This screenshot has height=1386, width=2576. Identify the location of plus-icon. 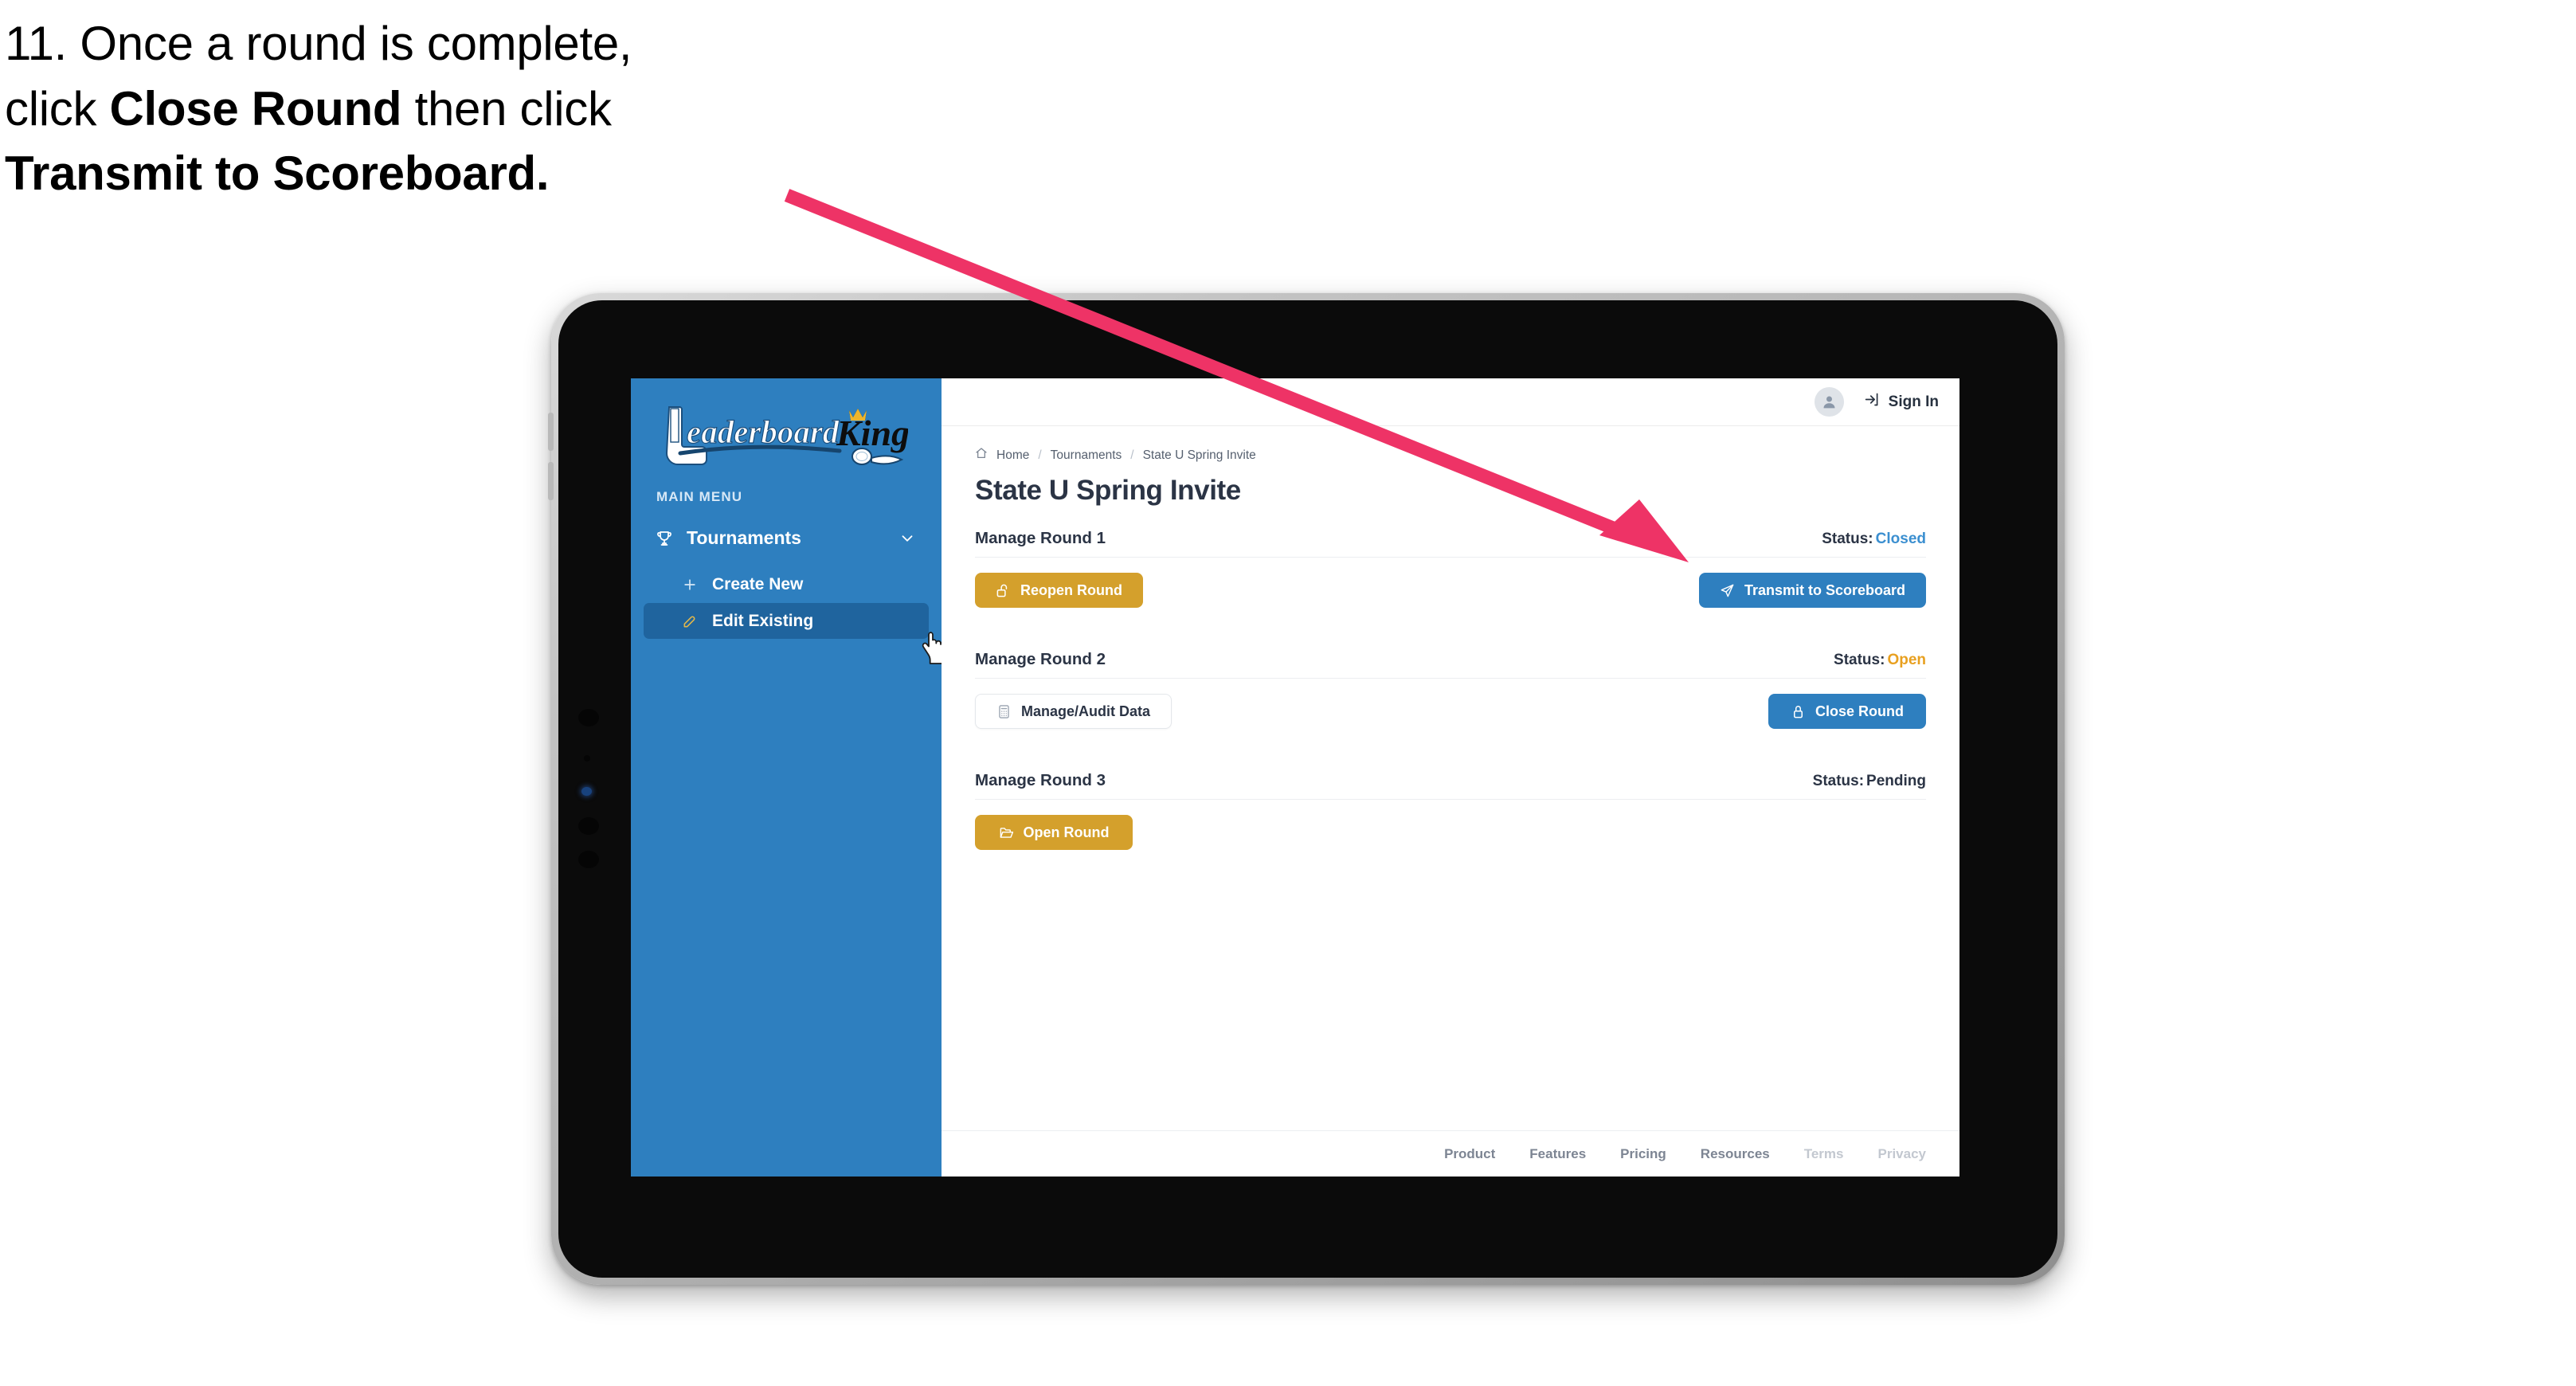
(690, 585).